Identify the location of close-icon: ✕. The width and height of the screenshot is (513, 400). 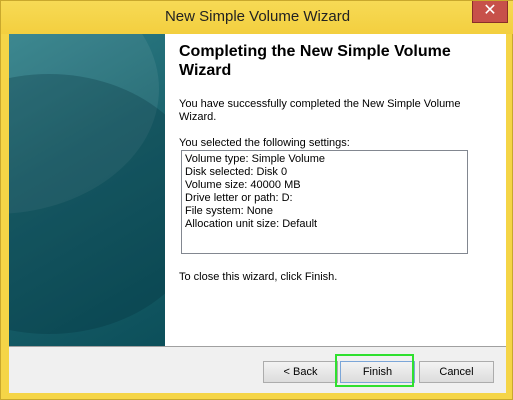
(490, 10).